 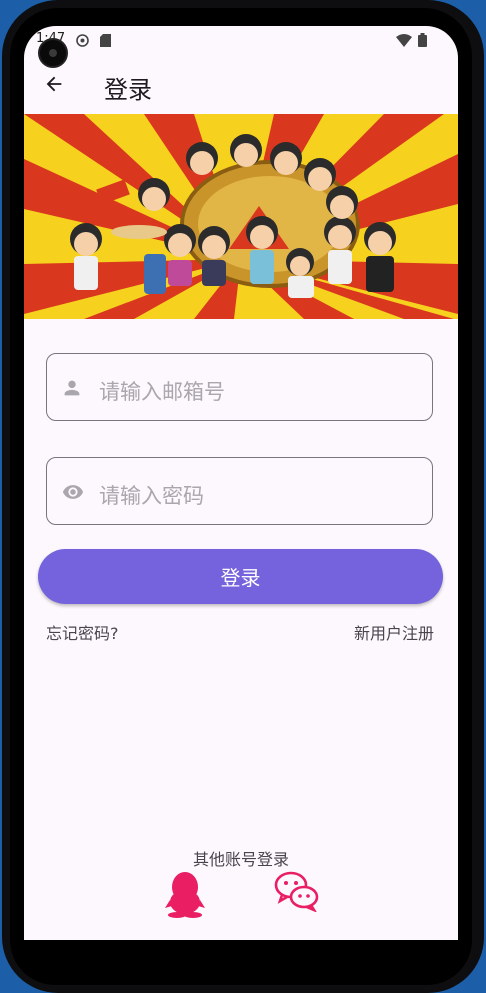 What do you see at coordinates (128, 90) in the screenshot?
I see `page-title: 登录` at bounding box center [128, 90].